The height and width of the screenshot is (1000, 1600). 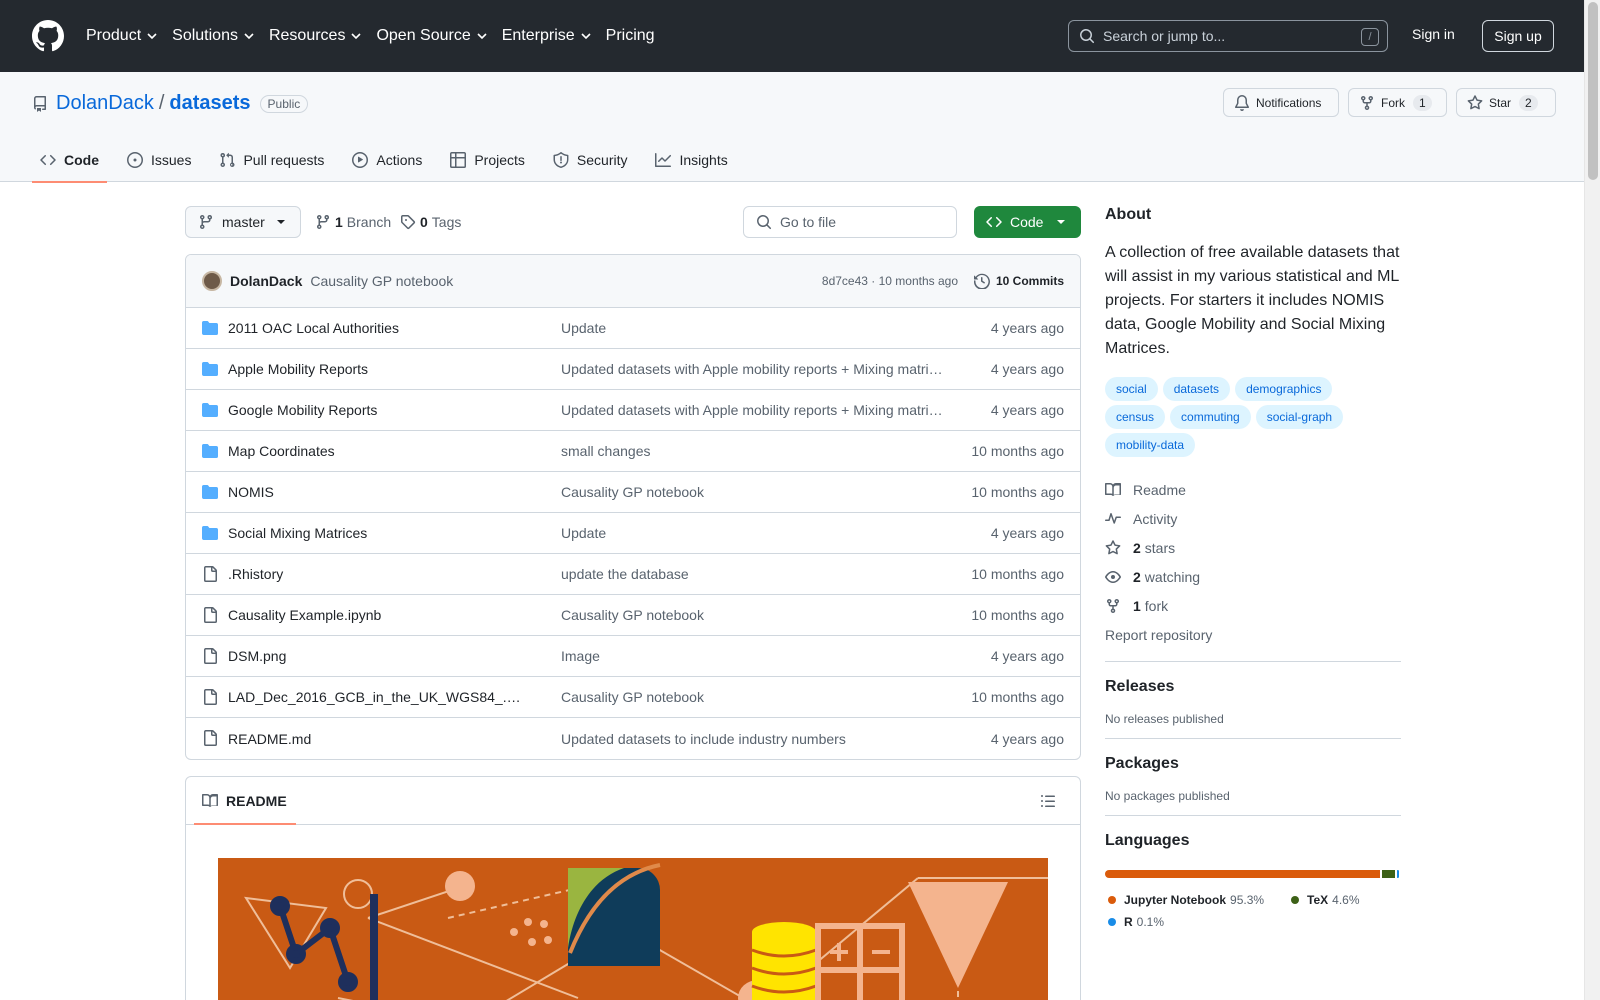 I want to click on file-name-link: Causality Example.ipynb, so click(x=378, y=615).